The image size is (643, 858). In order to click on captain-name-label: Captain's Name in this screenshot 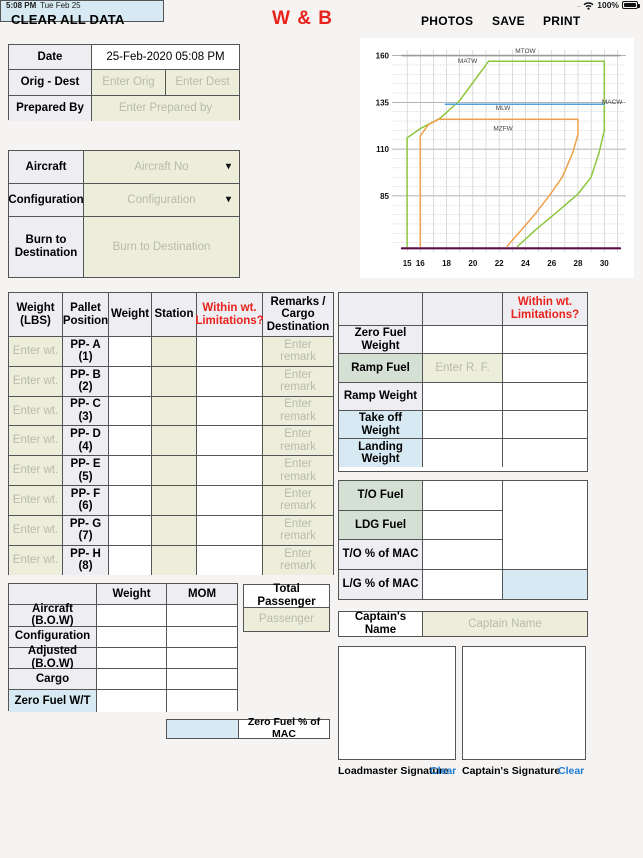, I will do `click(381, 623)`.